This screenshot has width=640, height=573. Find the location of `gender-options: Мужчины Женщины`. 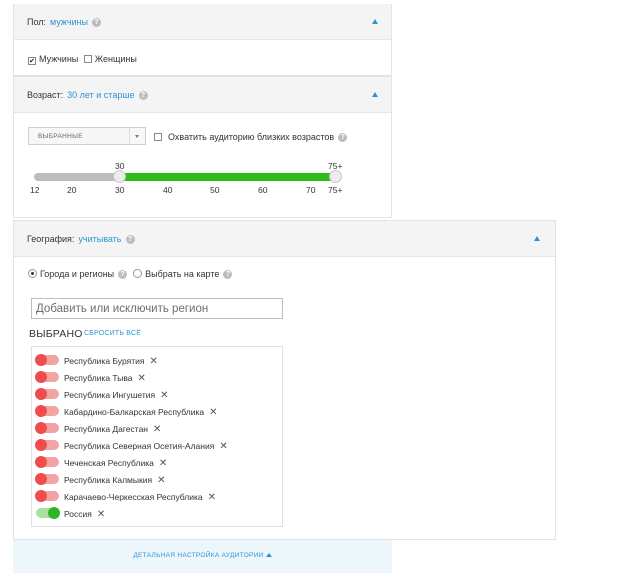

gender-options: Мужчины Женщины is located at coordinates (82, 59).